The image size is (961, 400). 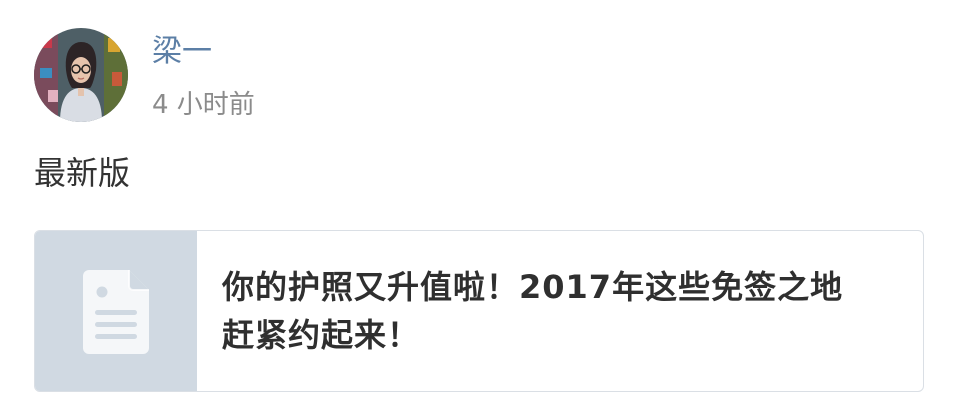 I want to click on document-icon, so click(x=116, y=312).